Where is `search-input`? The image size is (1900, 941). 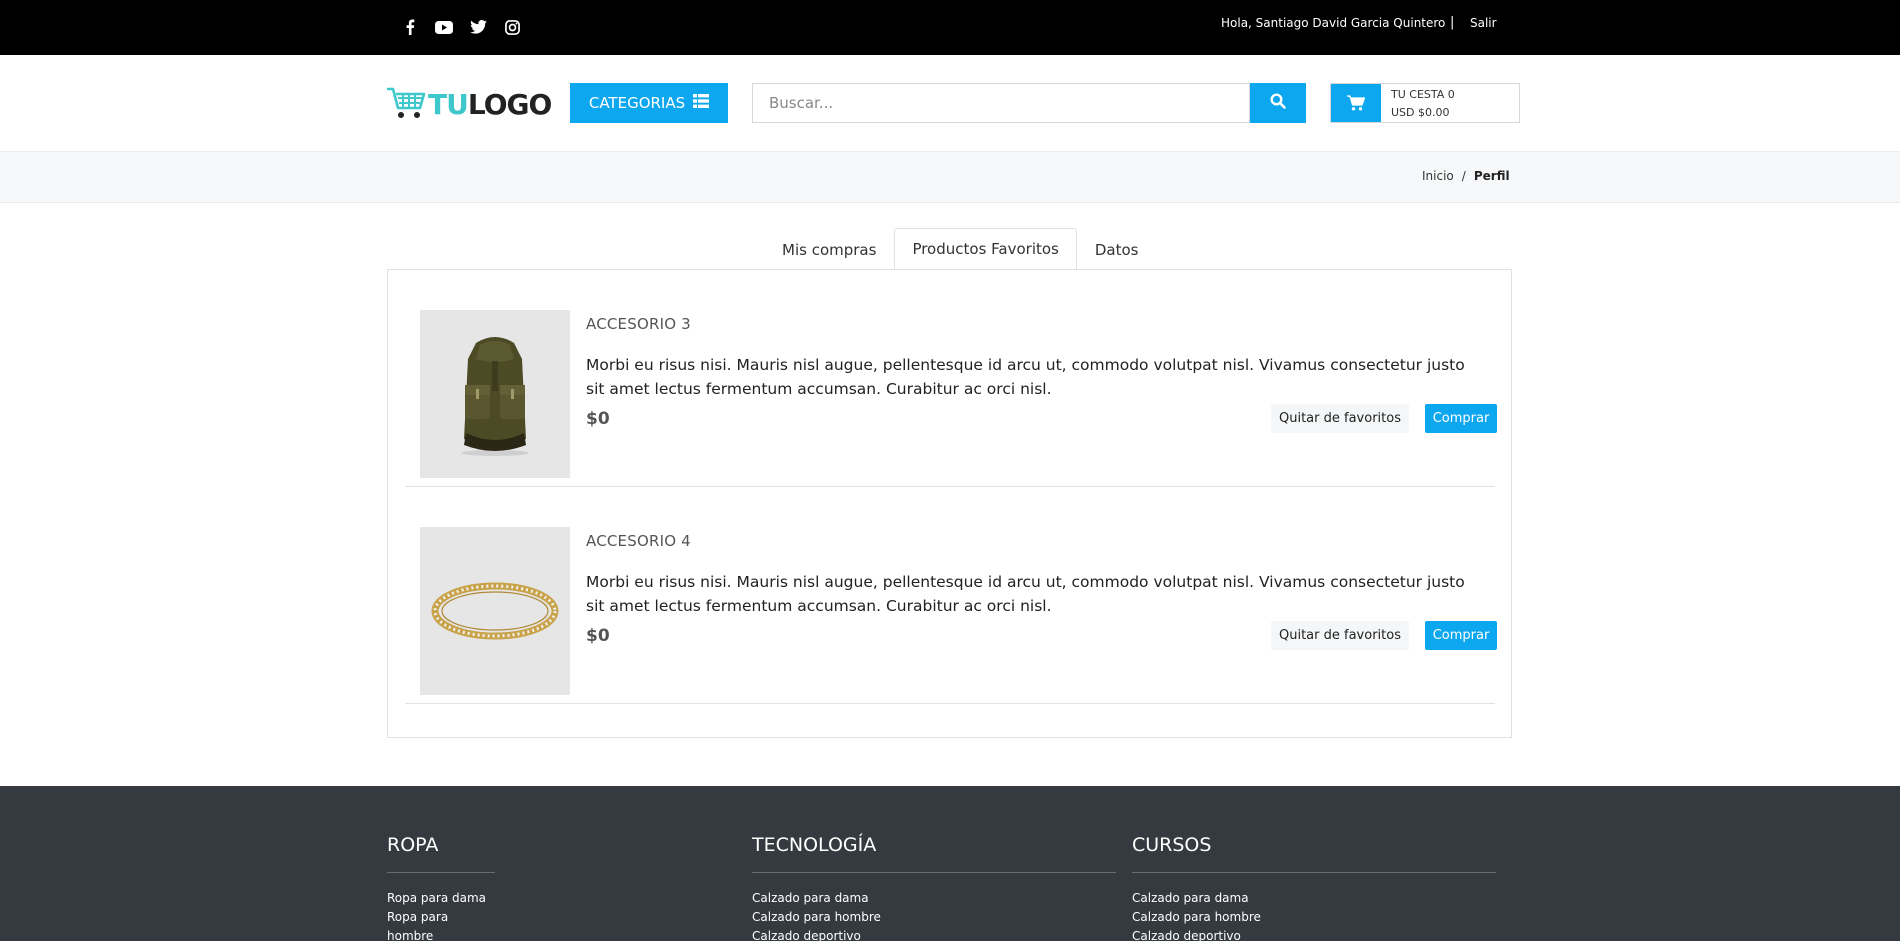 search-input is located at coordinates (1009, 103).